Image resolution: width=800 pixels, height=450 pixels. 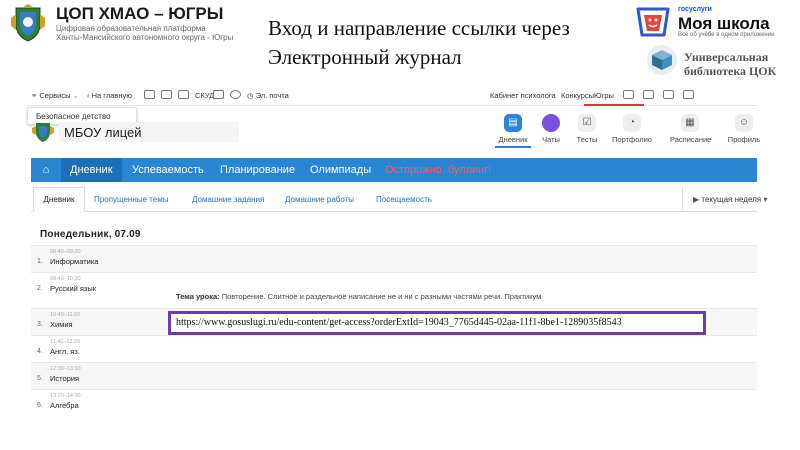 What do you see at coordinates (218, 94) in the screenshot?
I see `monitor-icon` at bounding box center [218, 94].